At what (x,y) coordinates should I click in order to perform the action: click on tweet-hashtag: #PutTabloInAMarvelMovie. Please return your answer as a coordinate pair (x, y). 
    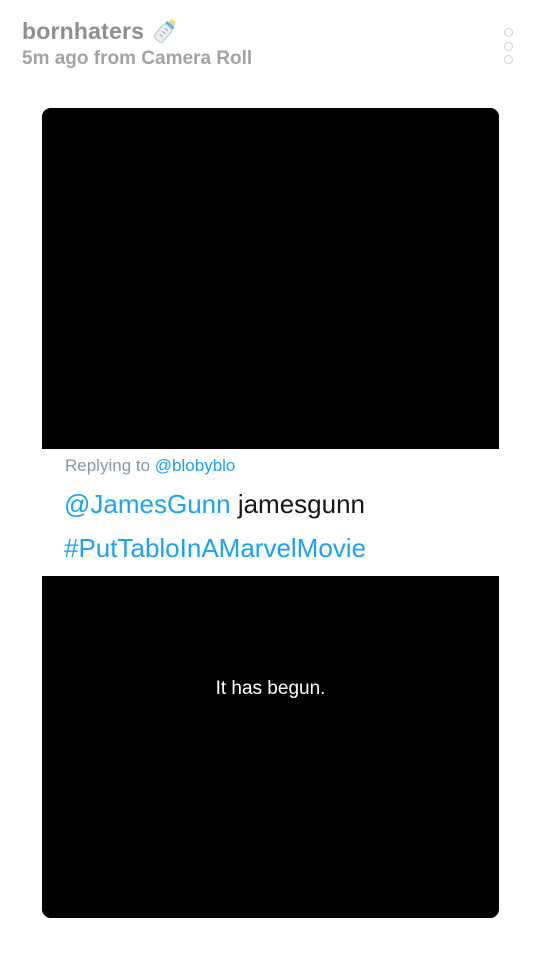
    Looking at the image, I should click on (215, 548).